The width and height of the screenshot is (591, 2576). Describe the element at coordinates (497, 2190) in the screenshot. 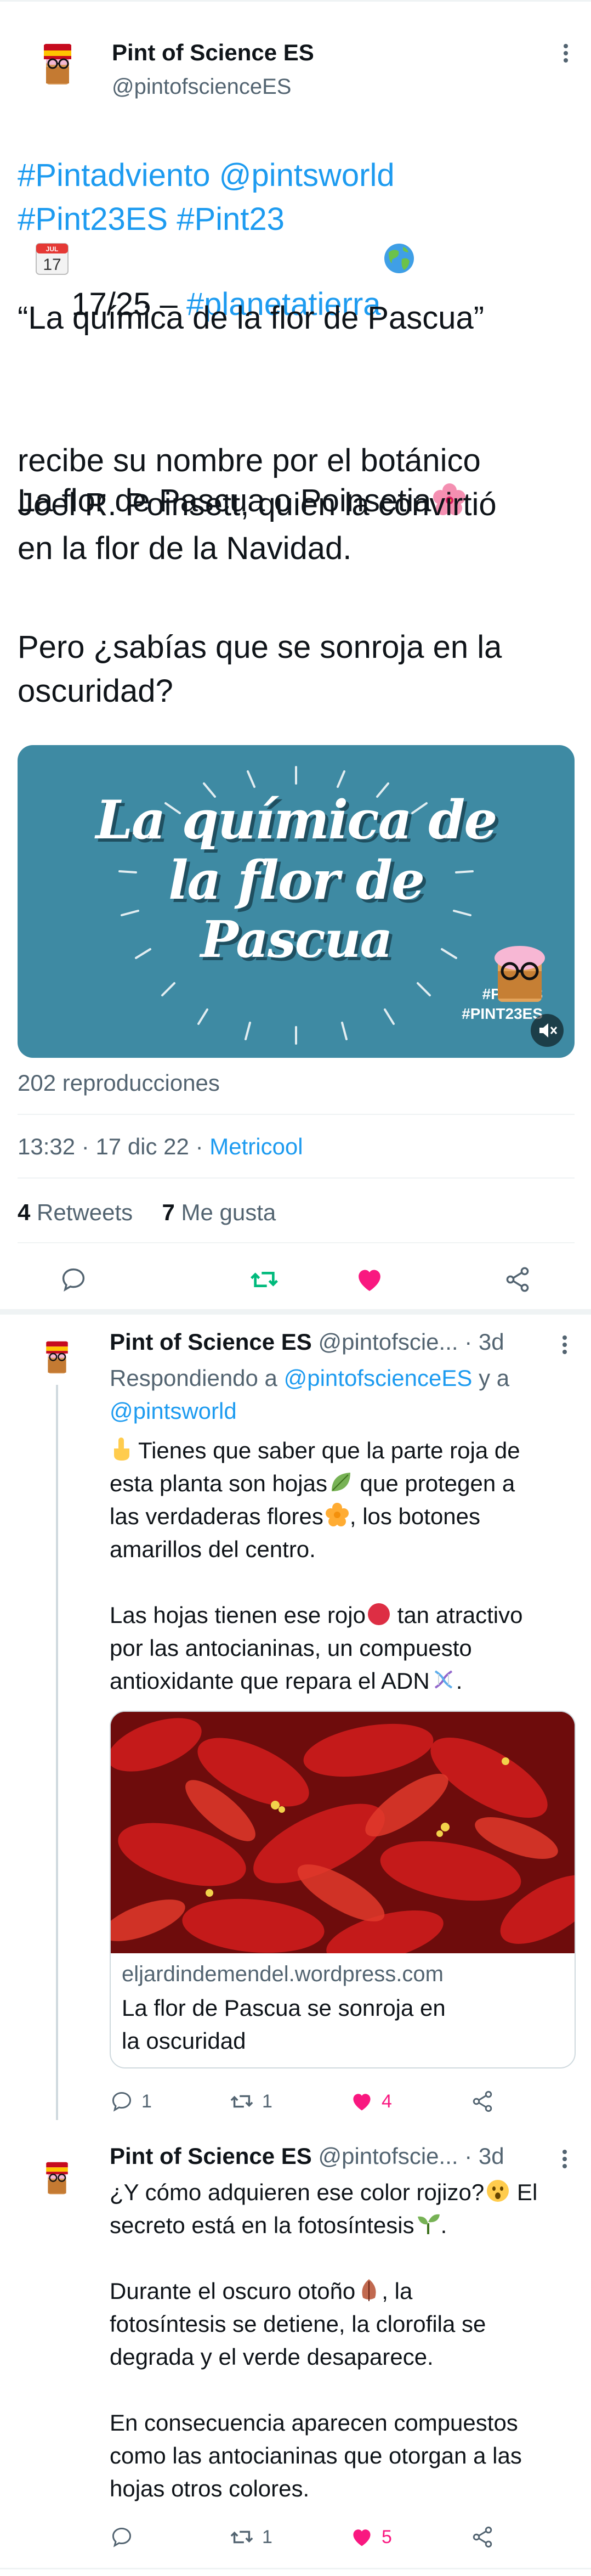

I see `astonished-face-icon` at that location.